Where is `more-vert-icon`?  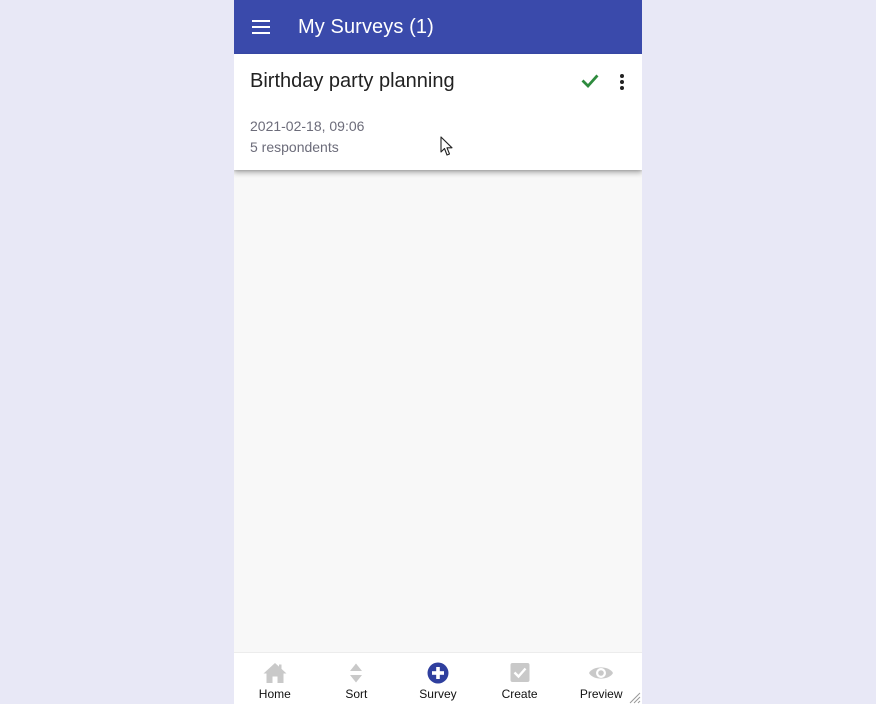
more-vert-icon is located at coordinates (622, 76).